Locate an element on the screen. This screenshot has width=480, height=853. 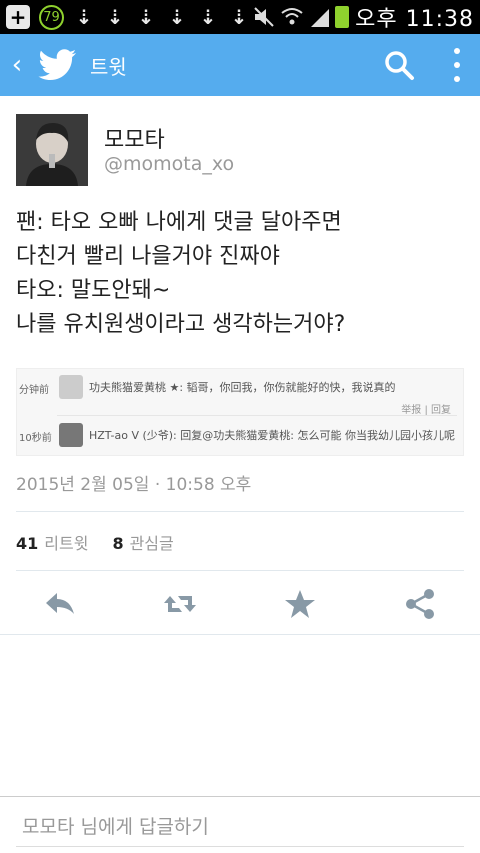
retweet-count: 41 is located at coordinates (27, 543).